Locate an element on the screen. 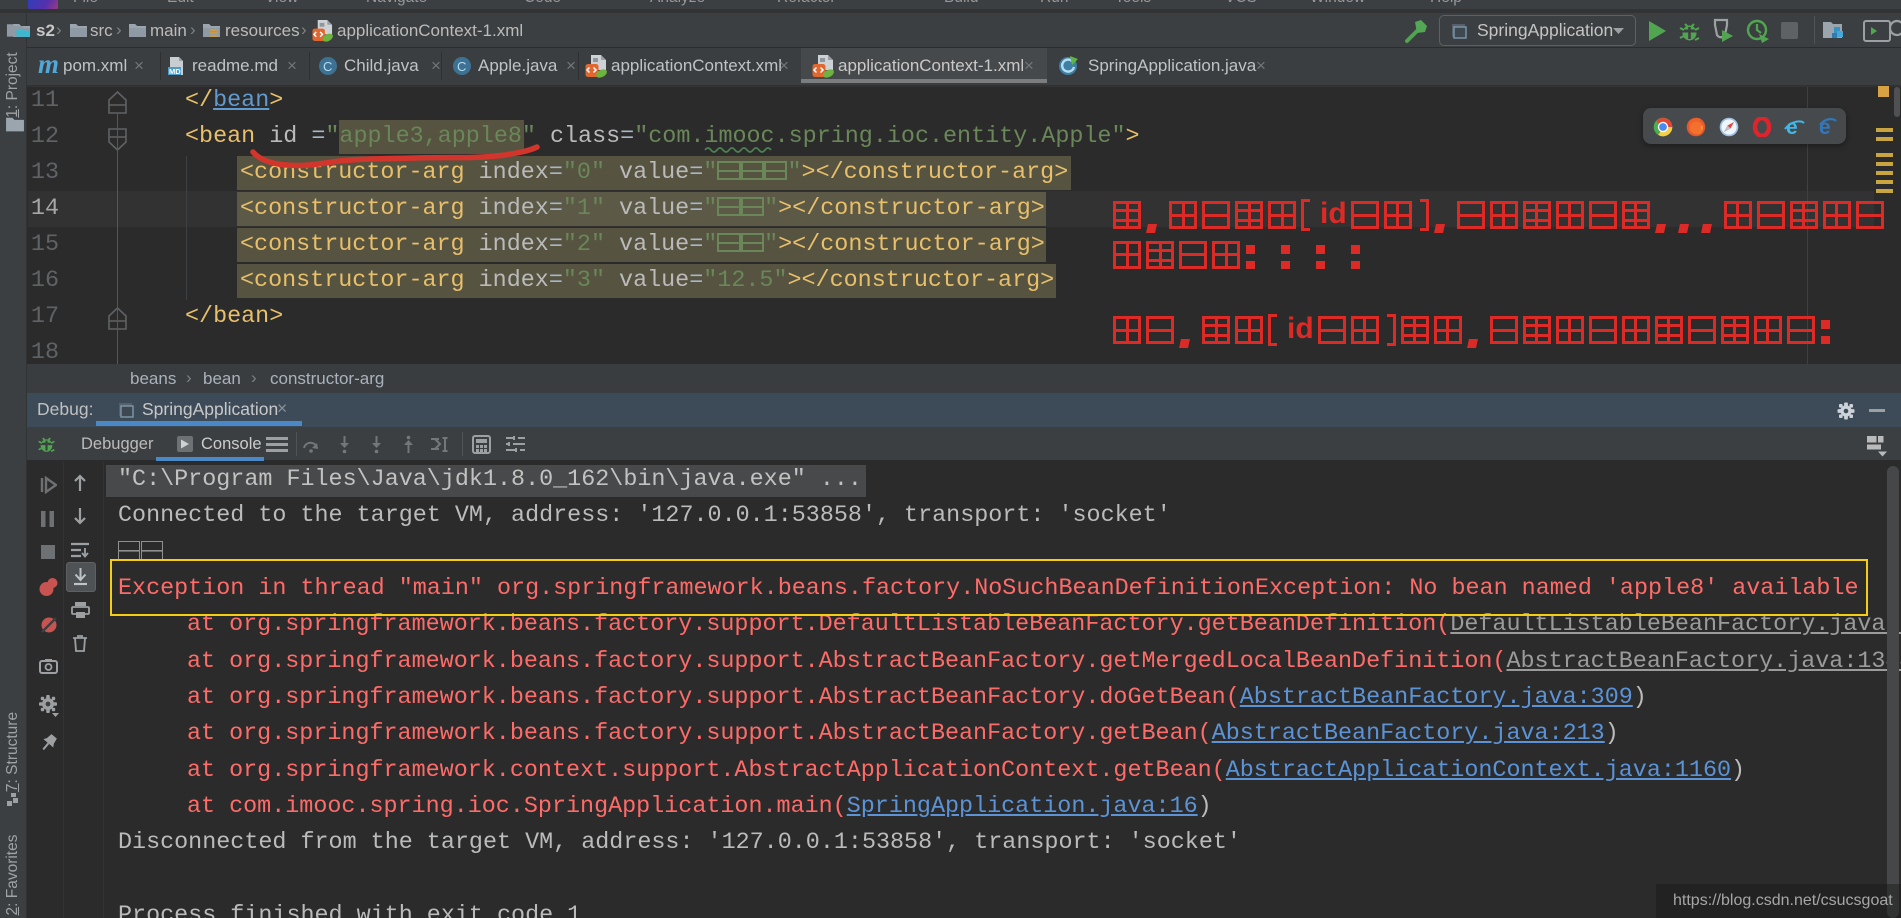 This screenshot has width=1901, height=918. svg-text: MD is located at coordinates (175, 71).